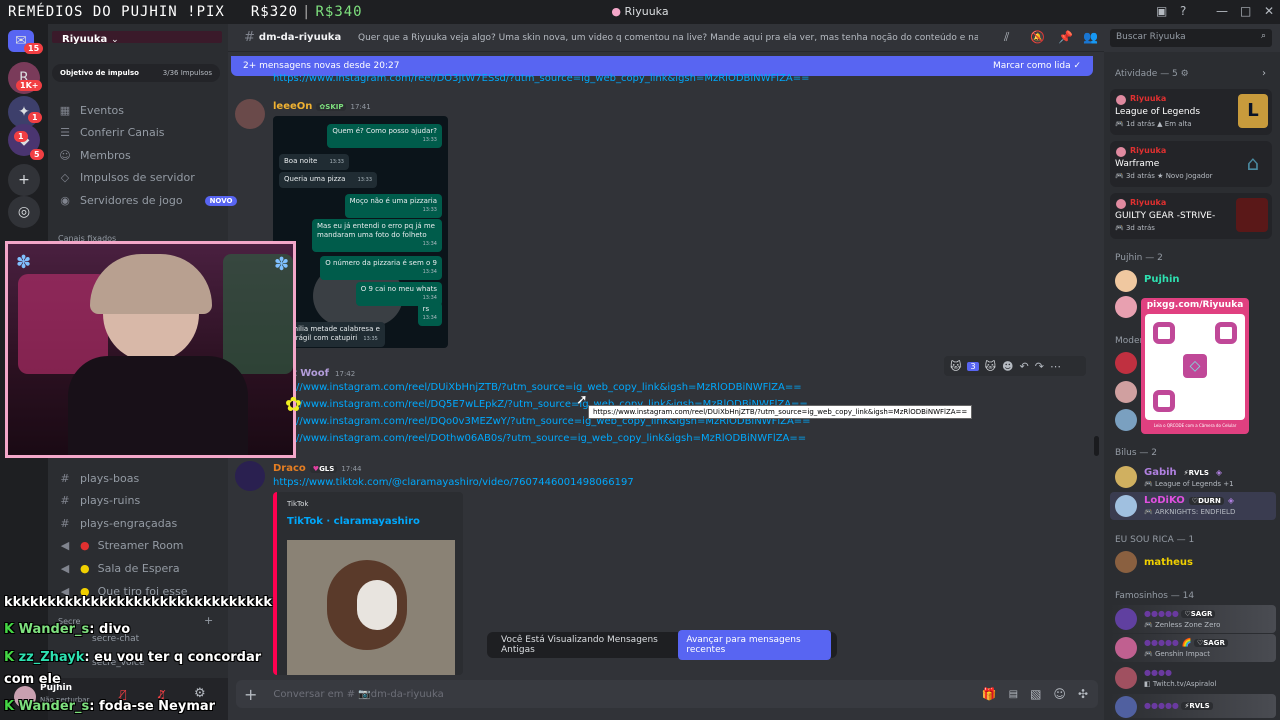 Image resolution: width=1280 pixels, height=720 pixels. I want to click on apps-icon: ✣, so click(1083, 694).